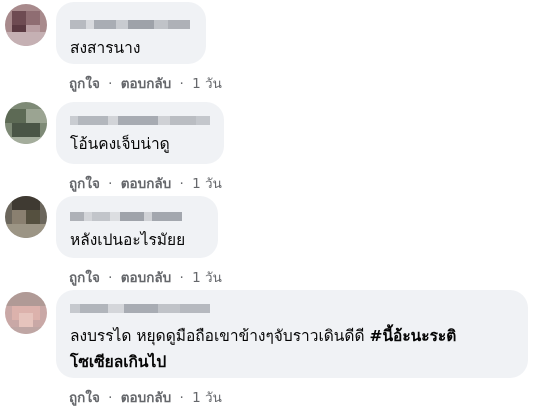 The width and height of the screenshot is (556, 408). I want to click on comment-text: โอ้นคงเจ็บน่าดู, so click(120, 144).